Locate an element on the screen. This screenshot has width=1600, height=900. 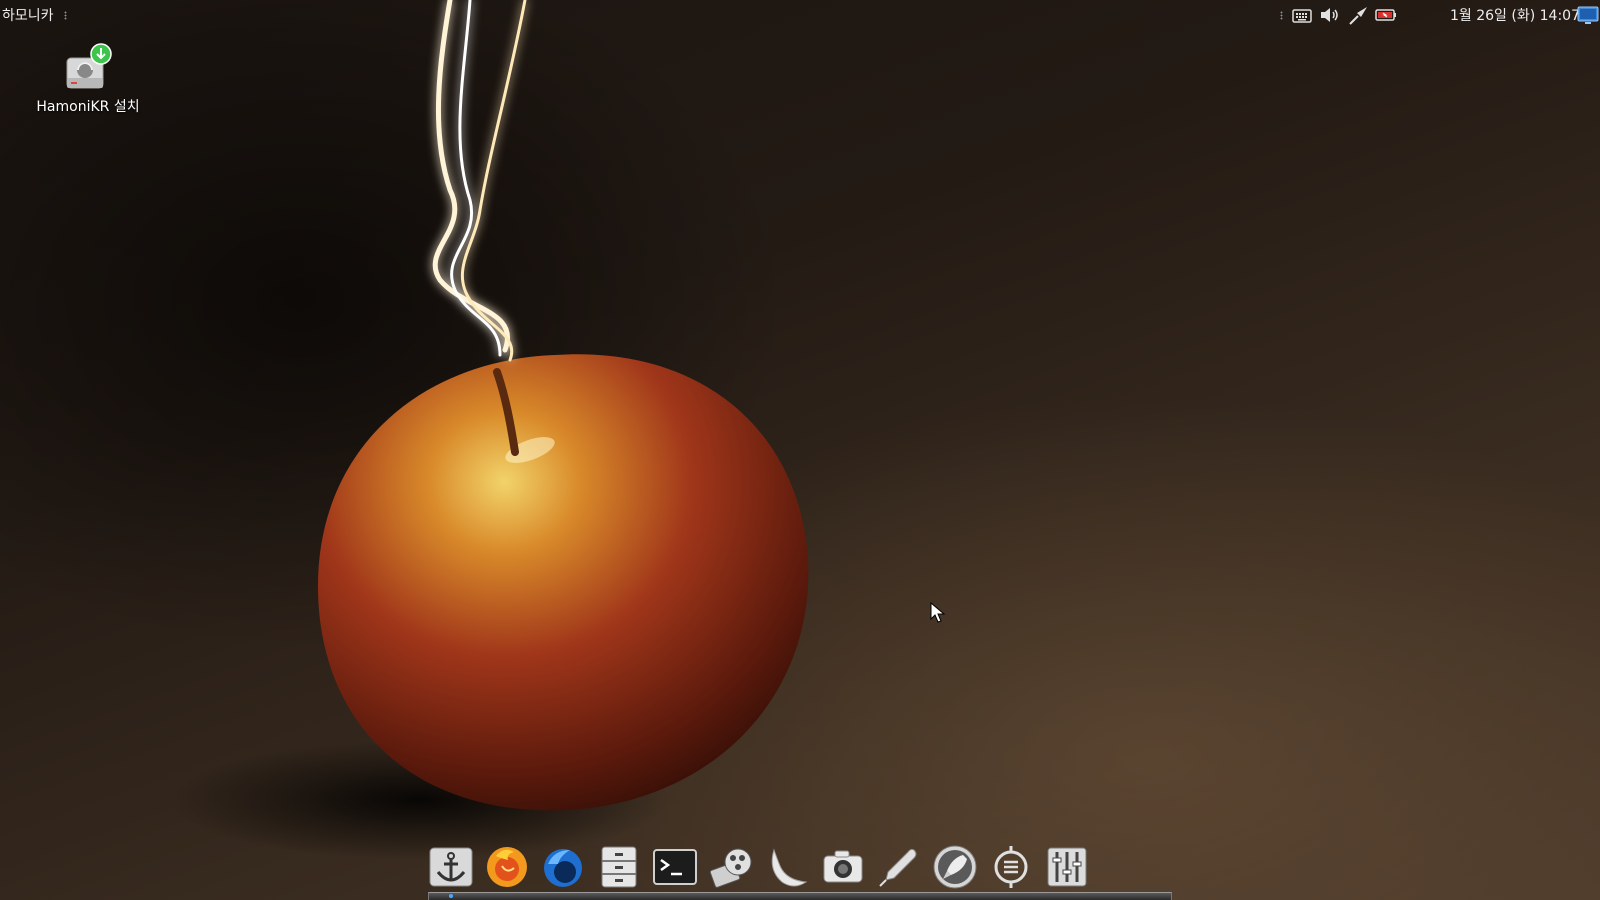
desktop-icon-installer: HamoniKR 설치 is located at coordinates (88, 78).